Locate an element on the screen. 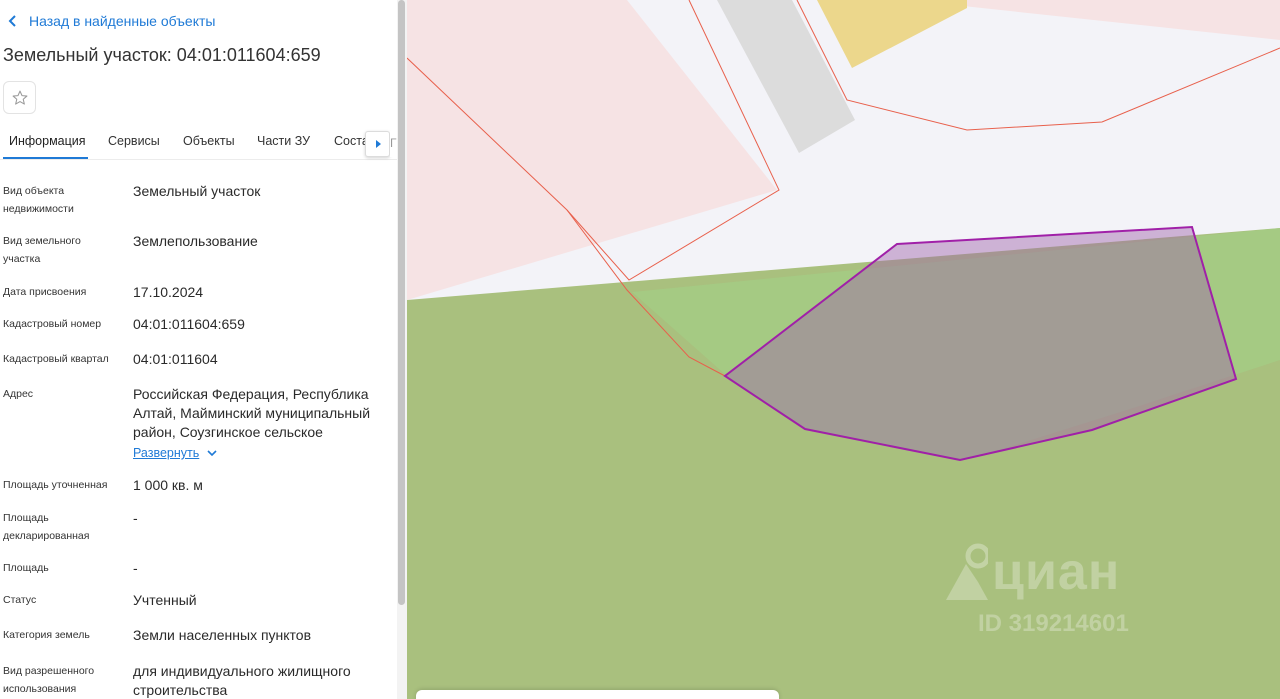 The image size is (1280, 699). info-value: Земельный участок is located at coordinates (197, 191).